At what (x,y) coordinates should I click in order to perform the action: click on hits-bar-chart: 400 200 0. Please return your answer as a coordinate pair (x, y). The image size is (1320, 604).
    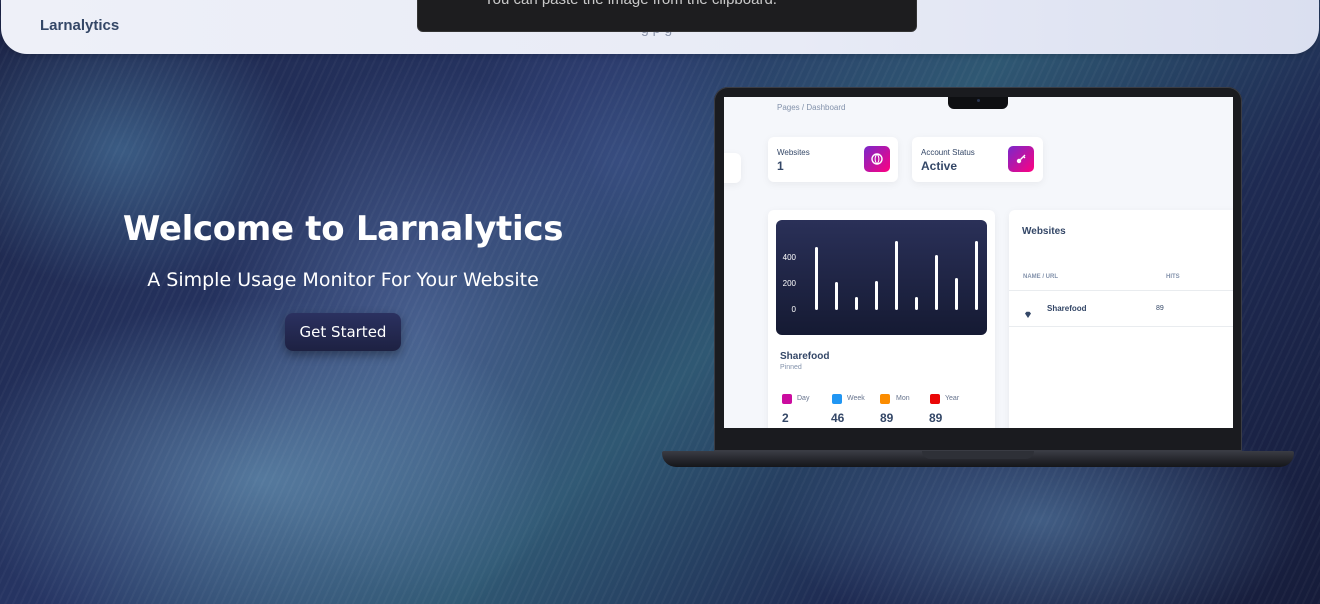
    Looking at the image, I should click on (881, 277).